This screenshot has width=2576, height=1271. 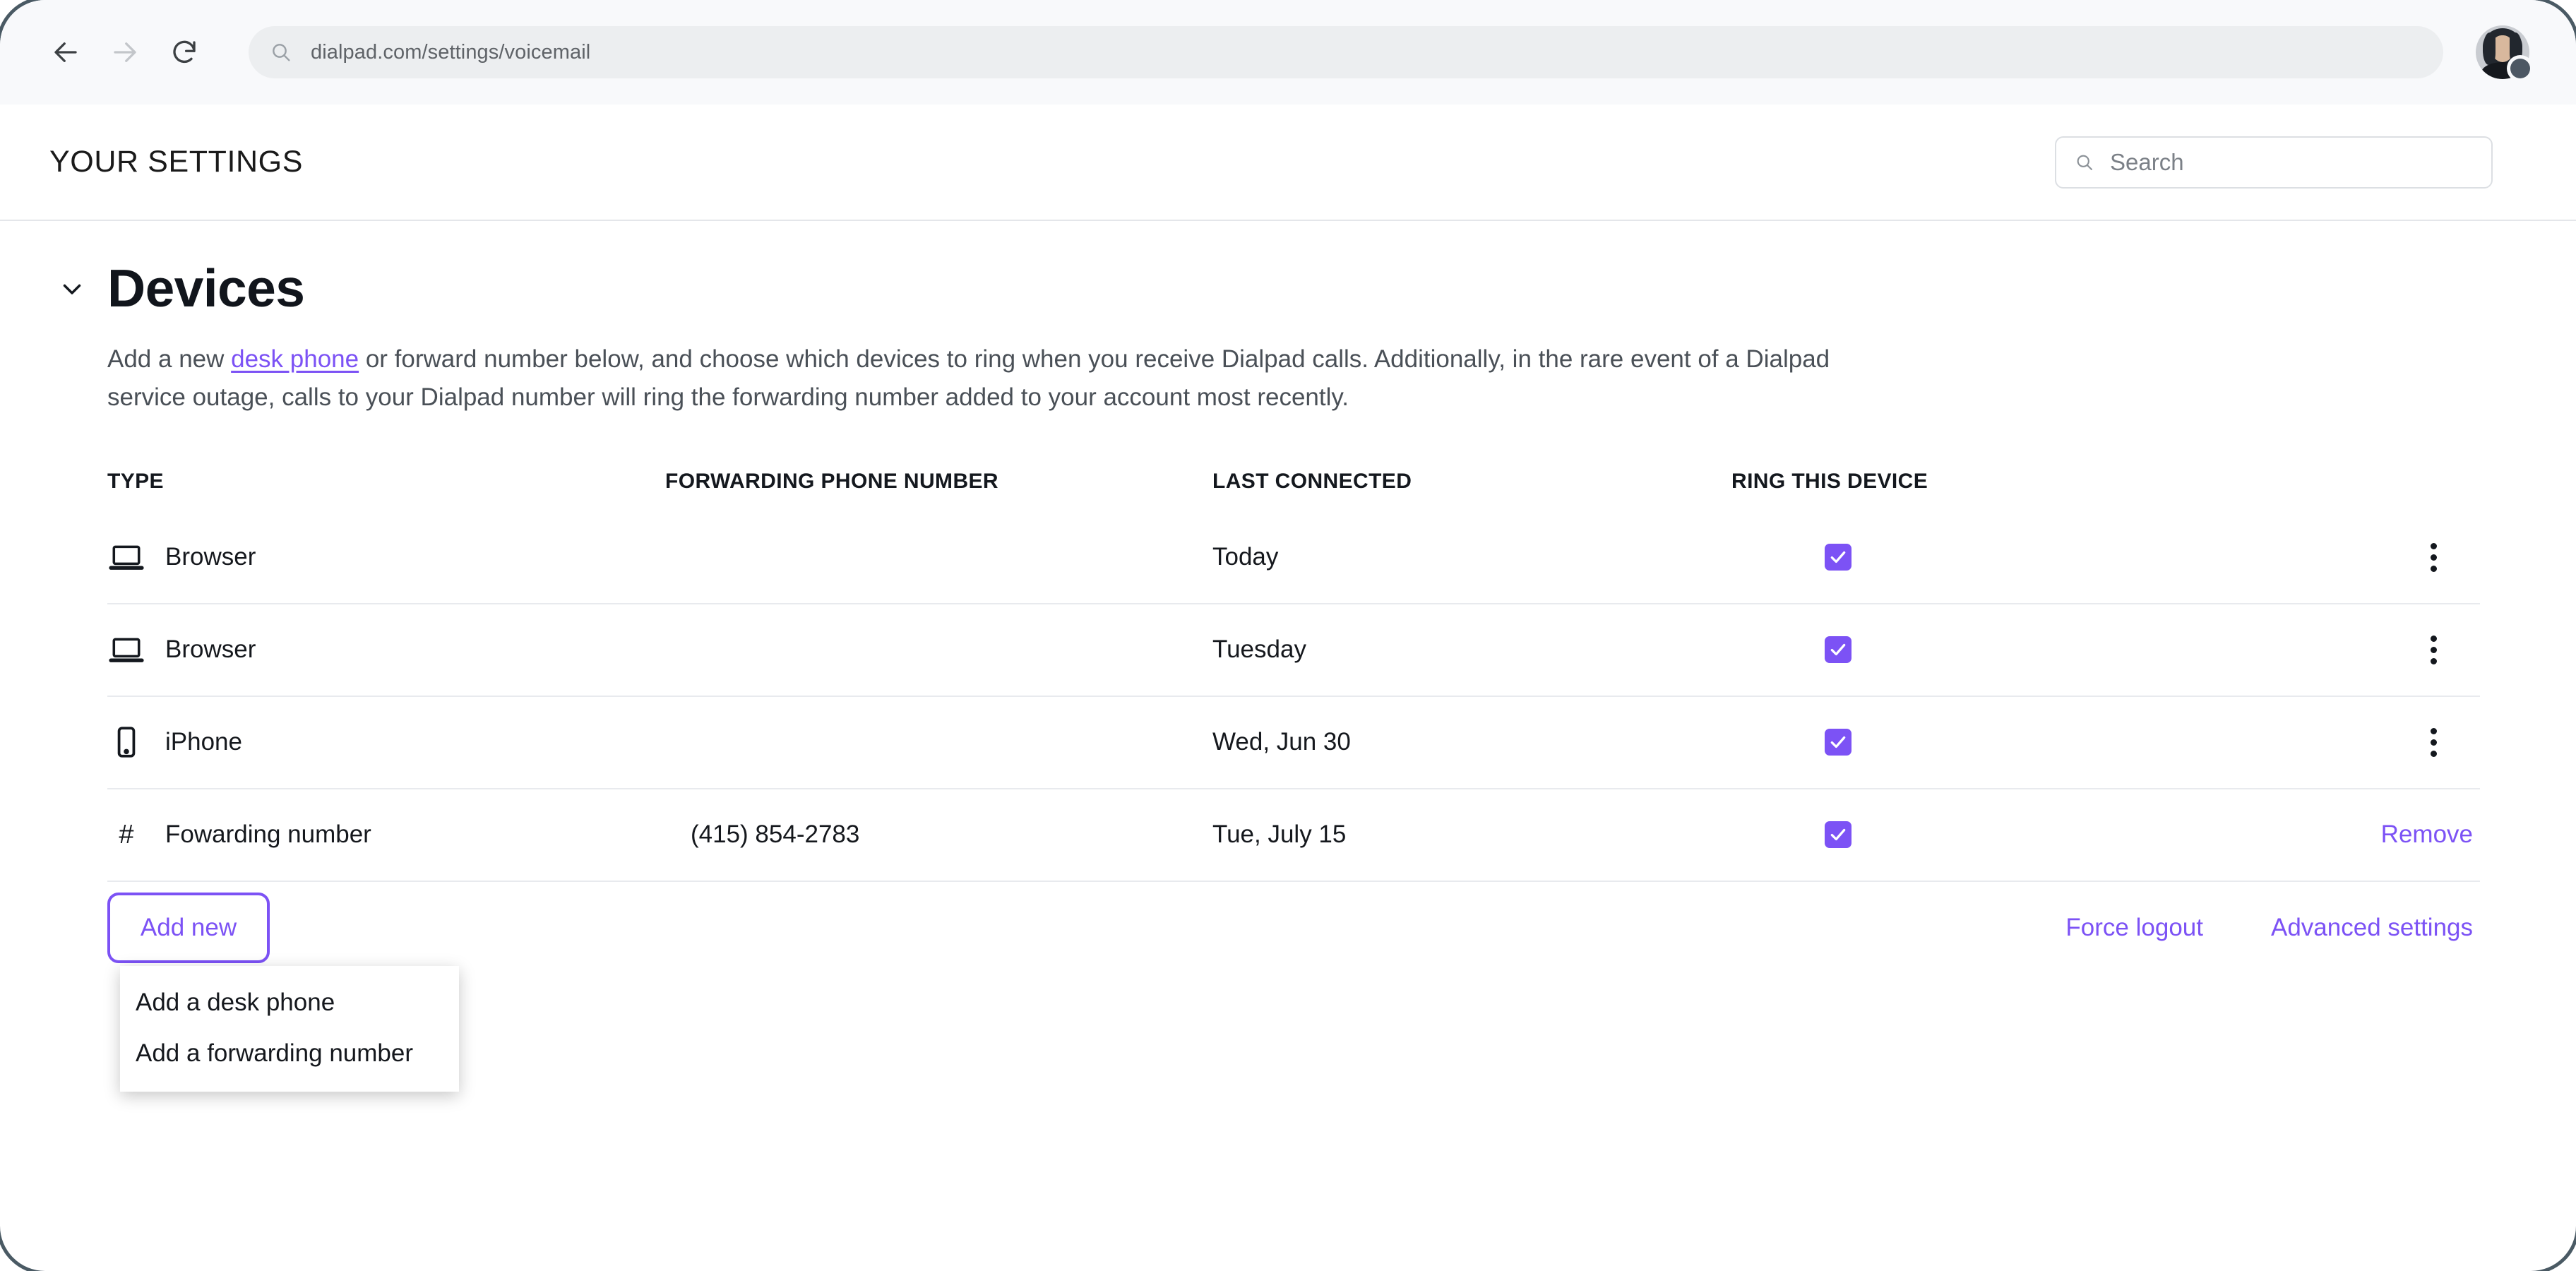 I want to click on arrow-left-icon, so click(x=65, y=52).